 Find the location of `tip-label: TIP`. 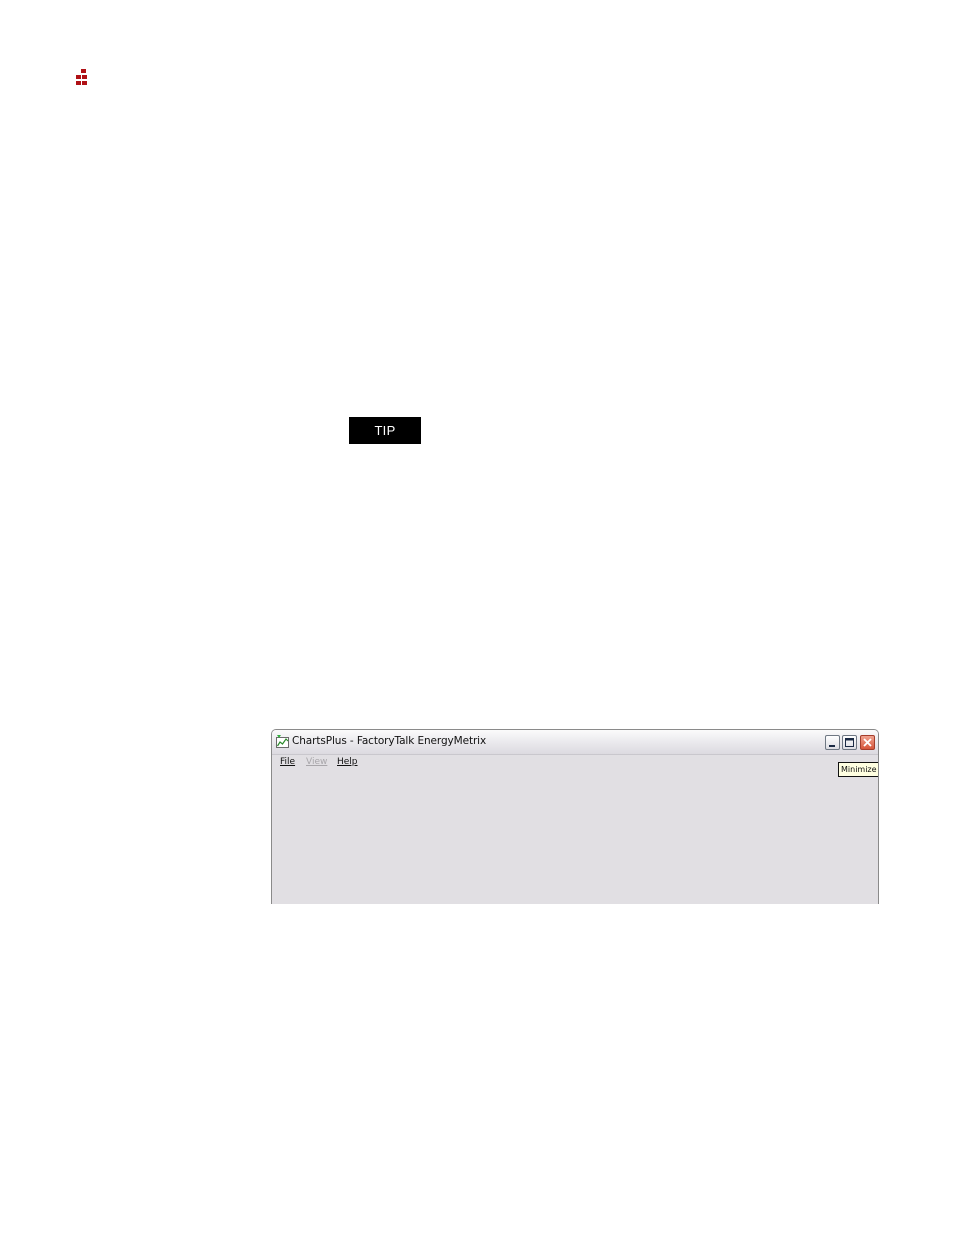

tip-label: TIP is located at coordinates (385, 430).